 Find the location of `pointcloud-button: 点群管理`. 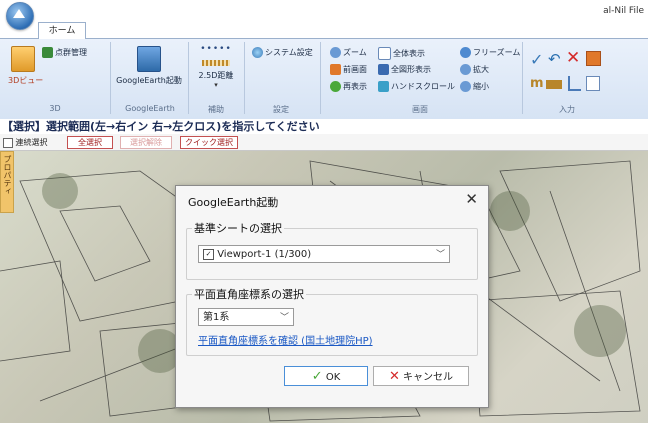

pointcloud-button: 点群管理 is located at coordinates (64, 52).